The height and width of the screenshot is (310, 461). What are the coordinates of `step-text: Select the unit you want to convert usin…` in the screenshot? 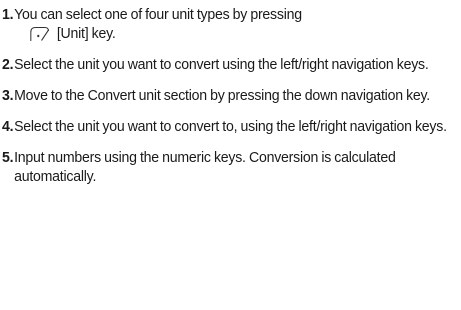 It's located at (221, 64).